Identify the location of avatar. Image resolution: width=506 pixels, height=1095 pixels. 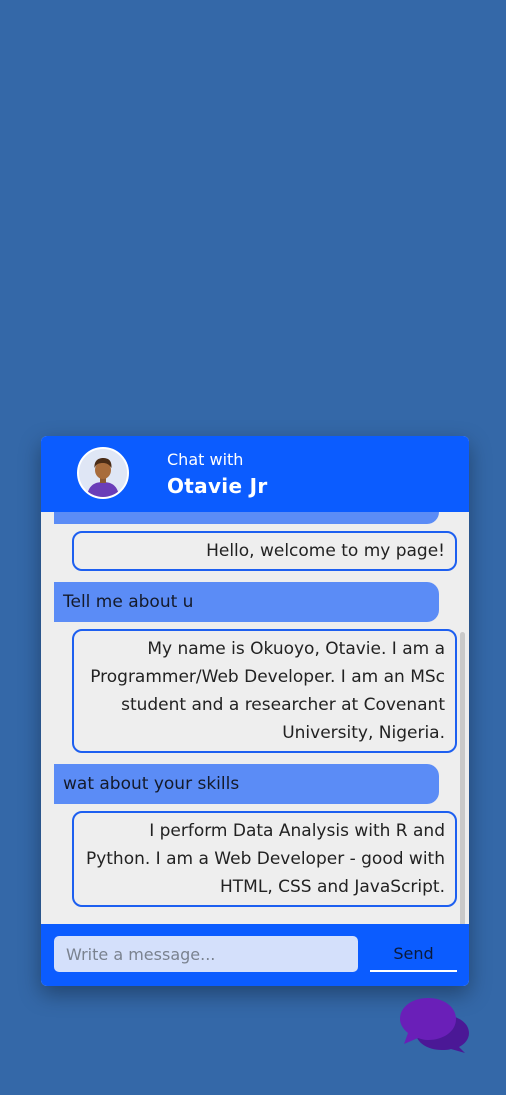
(103, 473).